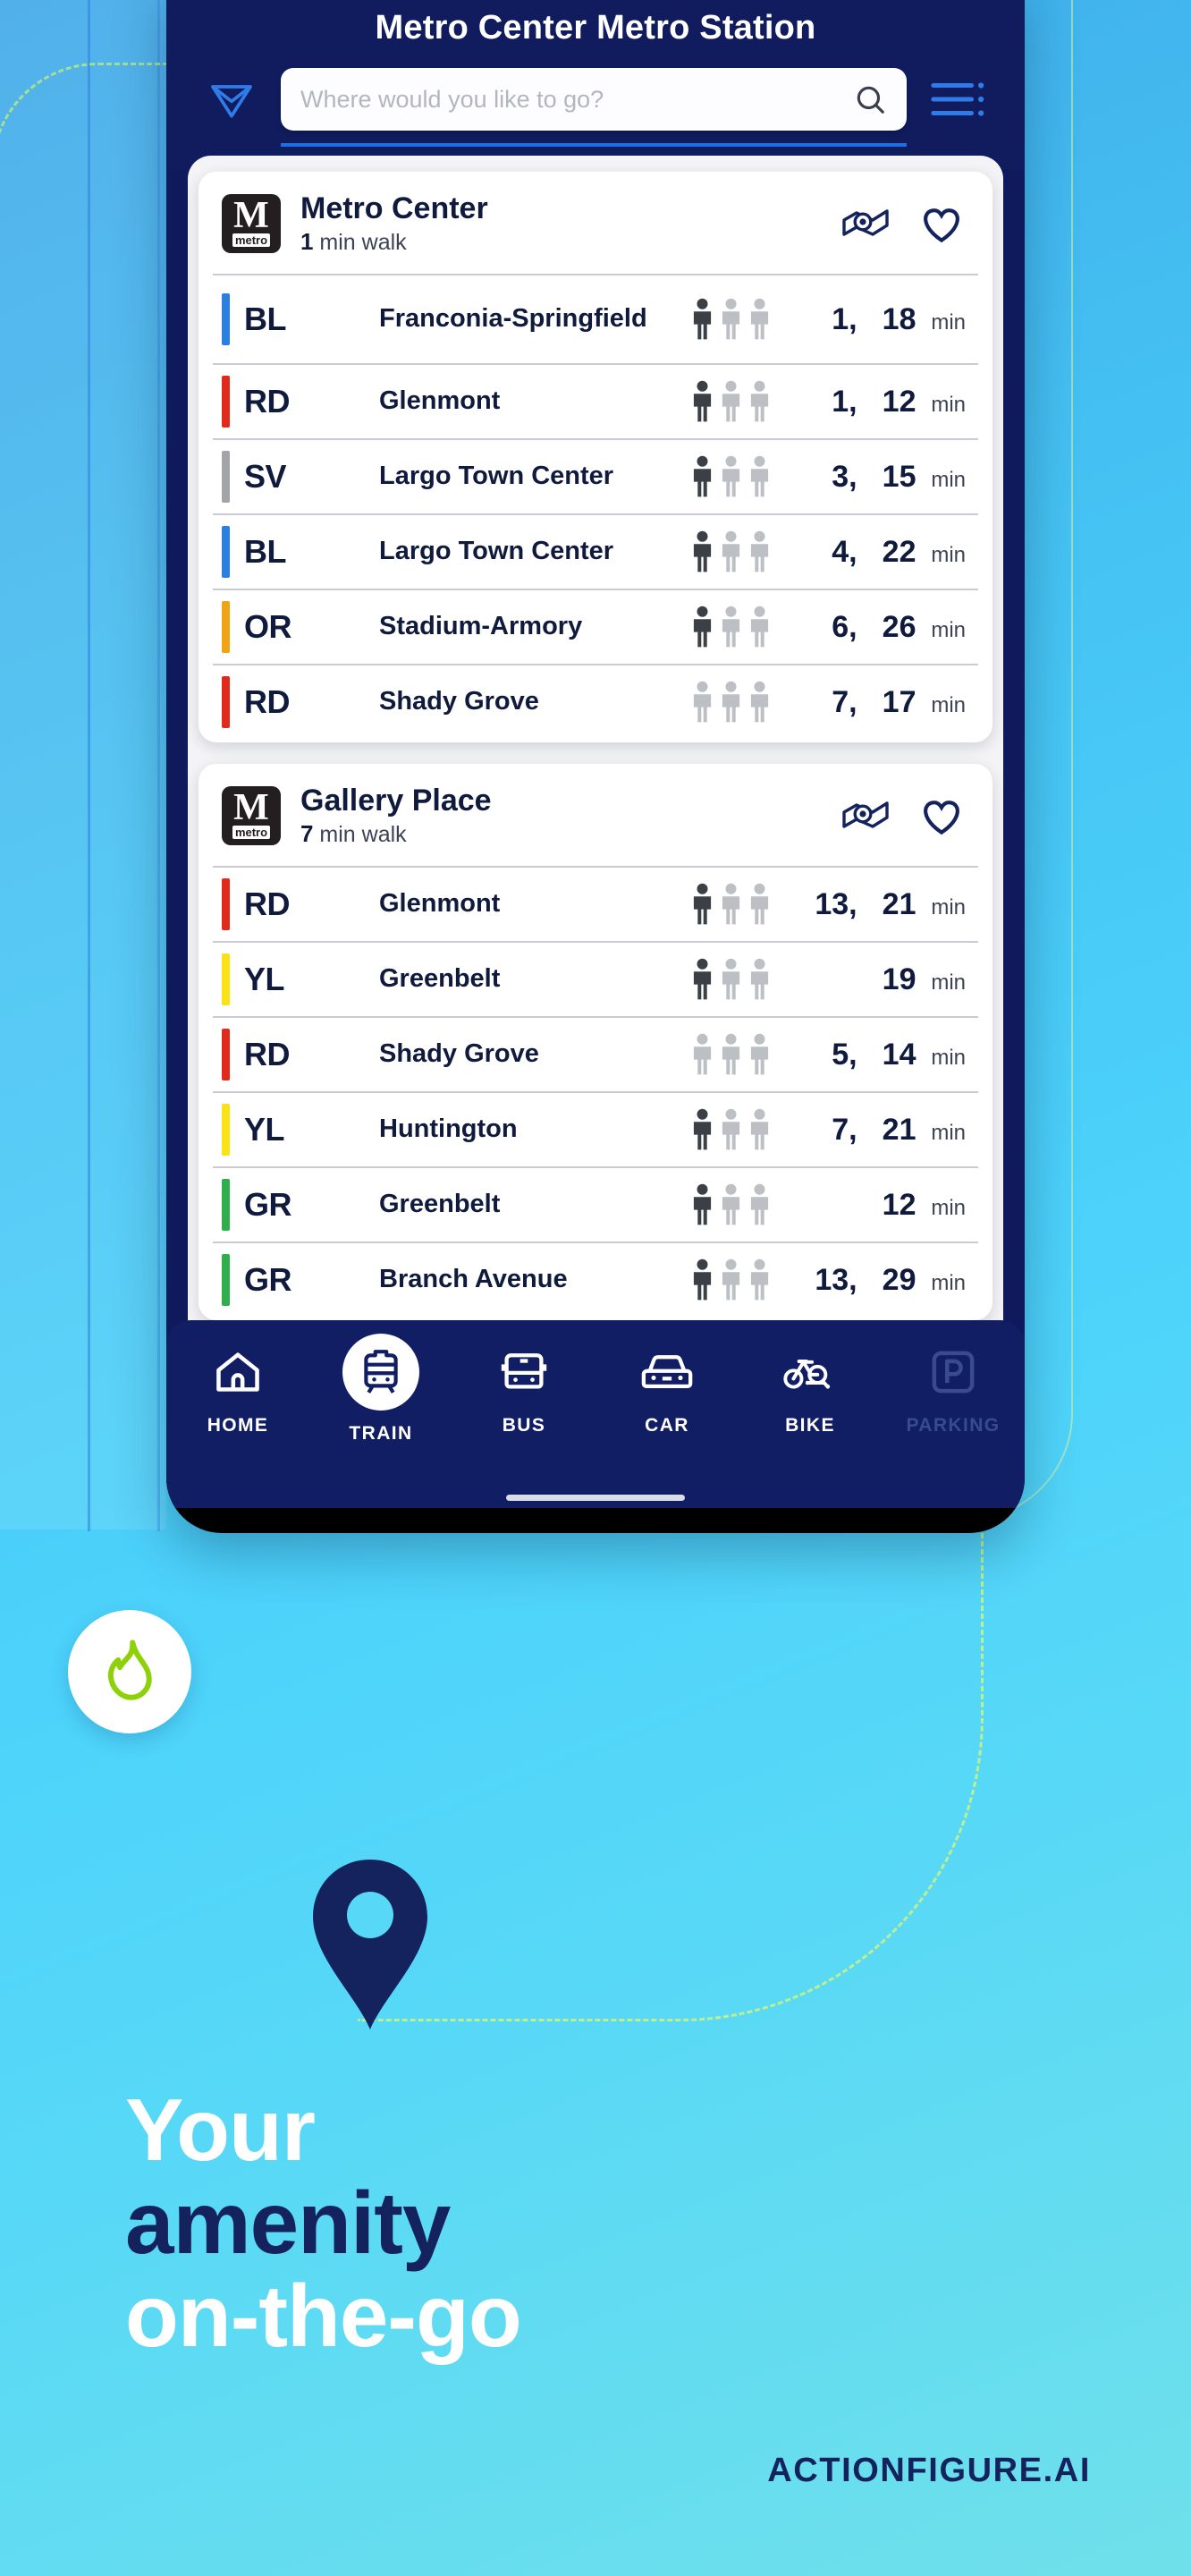 This screenshot has width=1191, height=2576. What do you see at coordinates (953, 1372) in the screenshot?
I see `parking-icon` at bounding box center [953, 1372].